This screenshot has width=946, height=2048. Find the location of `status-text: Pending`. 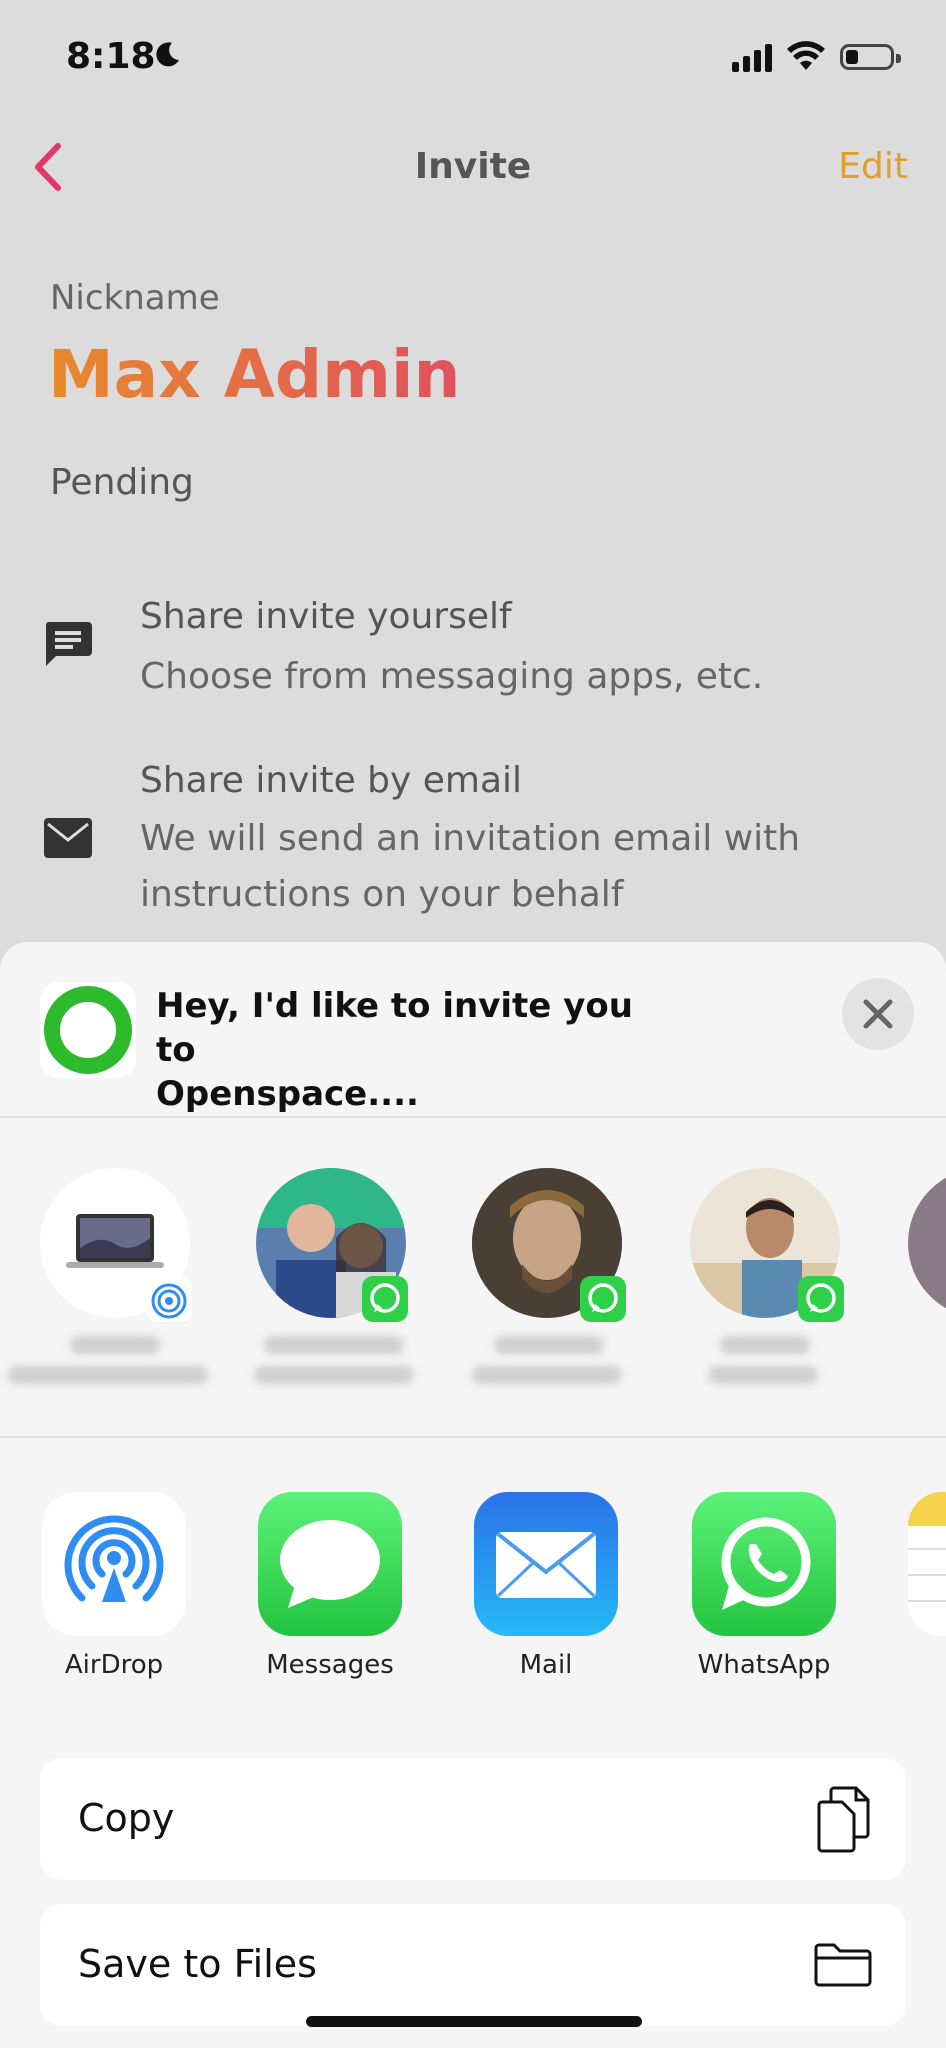

status-text: Pending is located at coordinates (122, 482).